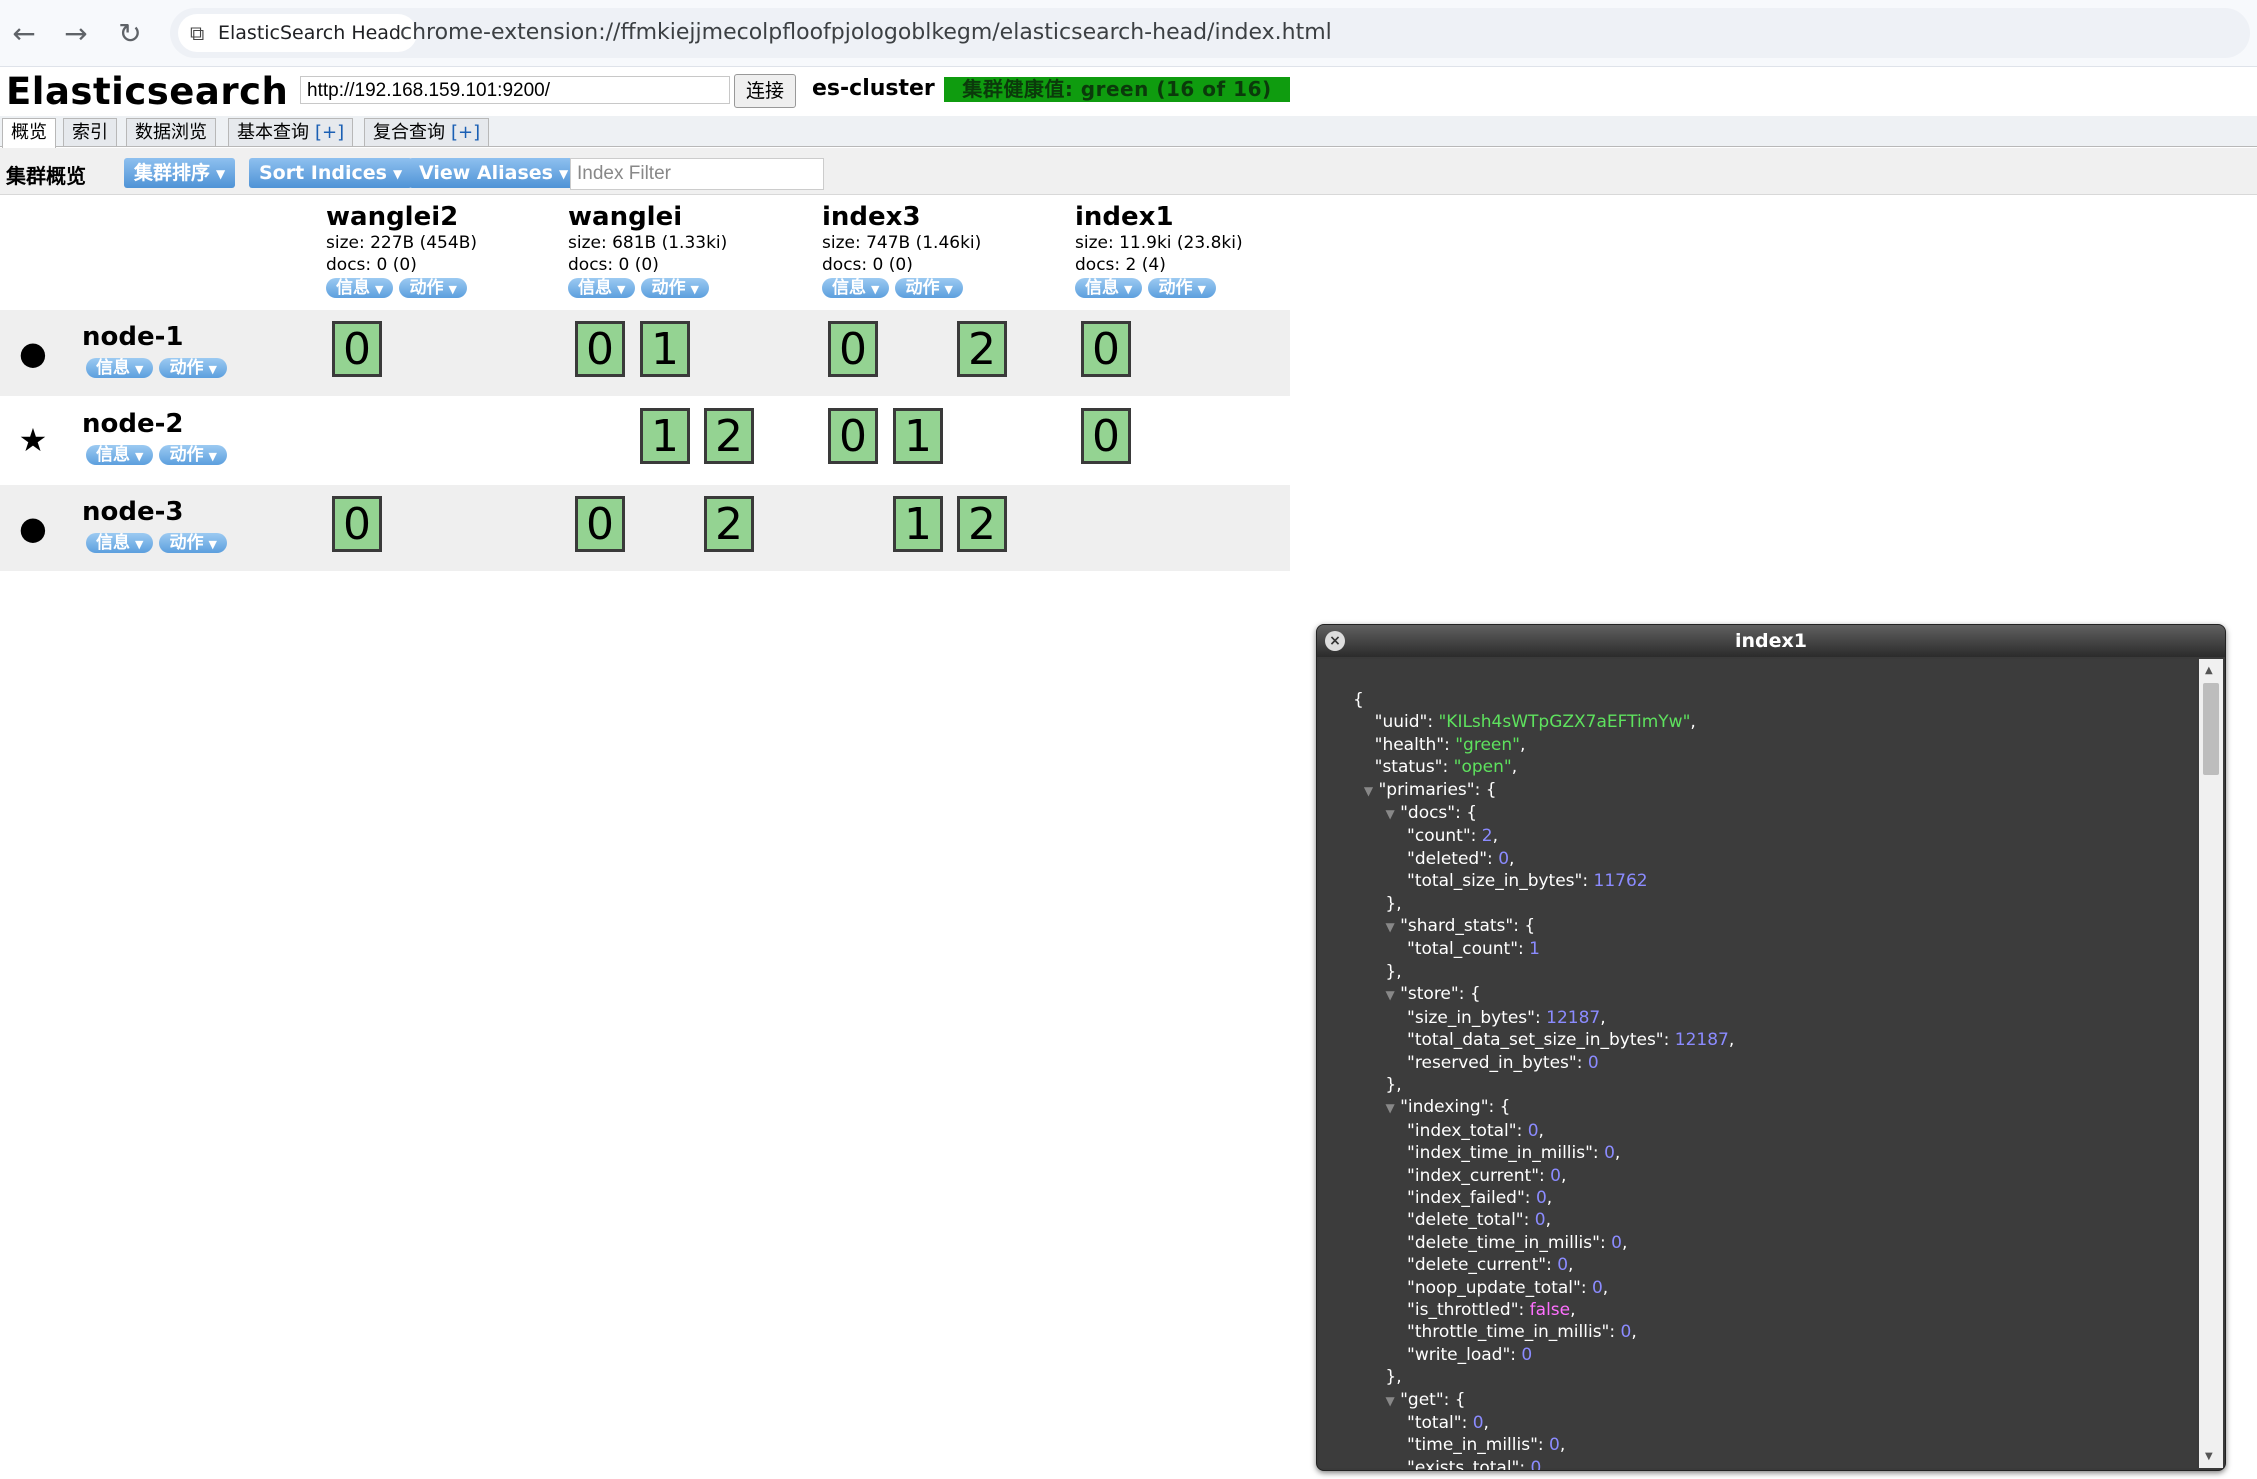 The image size is (2257, 1479). Describe the element at coordinates (871, 217) in the screenshot. I see `index-name: index3` at that location.